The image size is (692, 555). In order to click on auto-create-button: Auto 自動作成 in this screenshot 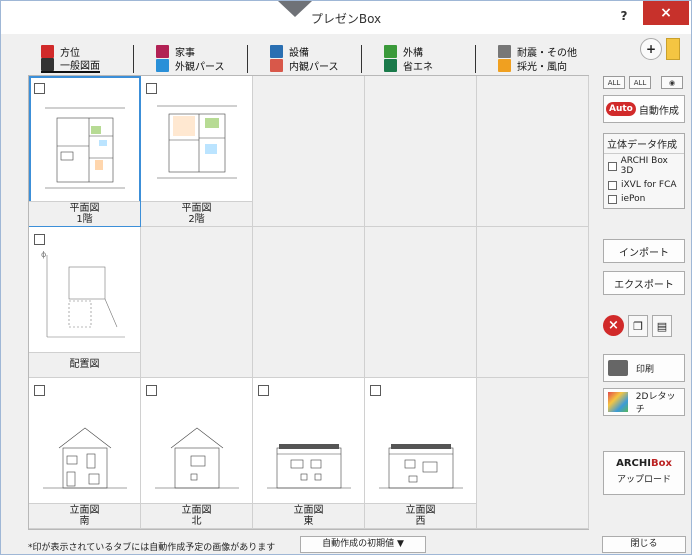, I will do `click(644, 109)`.